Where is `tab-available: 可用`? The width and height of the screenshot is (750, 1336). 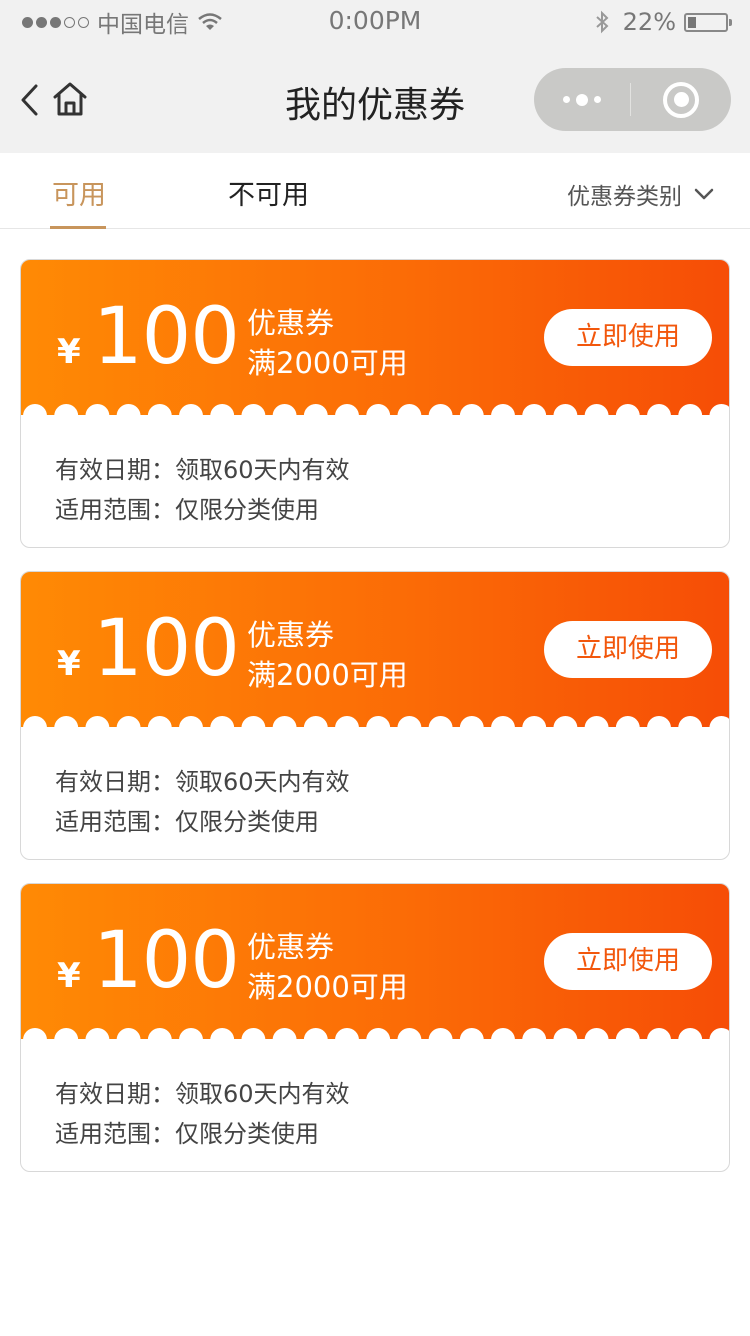 tab-available: 可用 is located at coordinates (79, 192).